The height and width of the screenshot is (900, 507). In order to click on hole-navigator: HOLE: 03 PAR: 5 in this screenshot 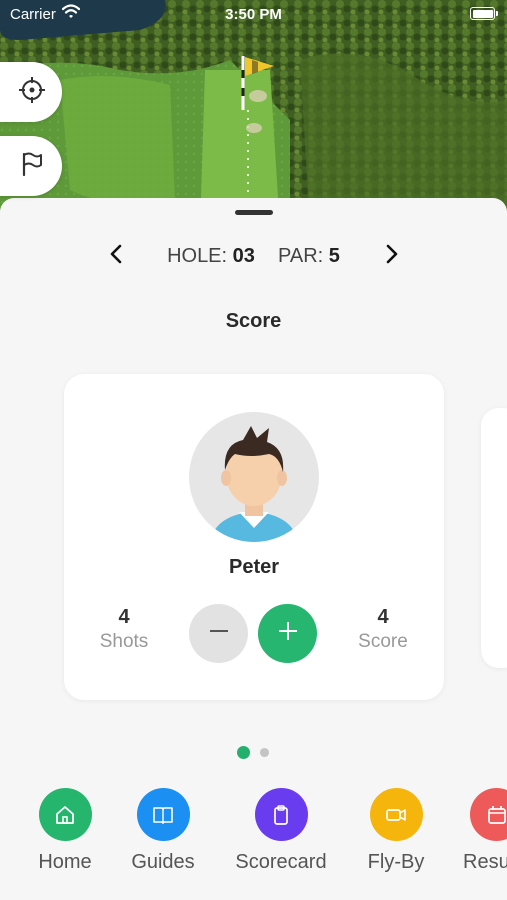, I will do `click(253, 255)`.